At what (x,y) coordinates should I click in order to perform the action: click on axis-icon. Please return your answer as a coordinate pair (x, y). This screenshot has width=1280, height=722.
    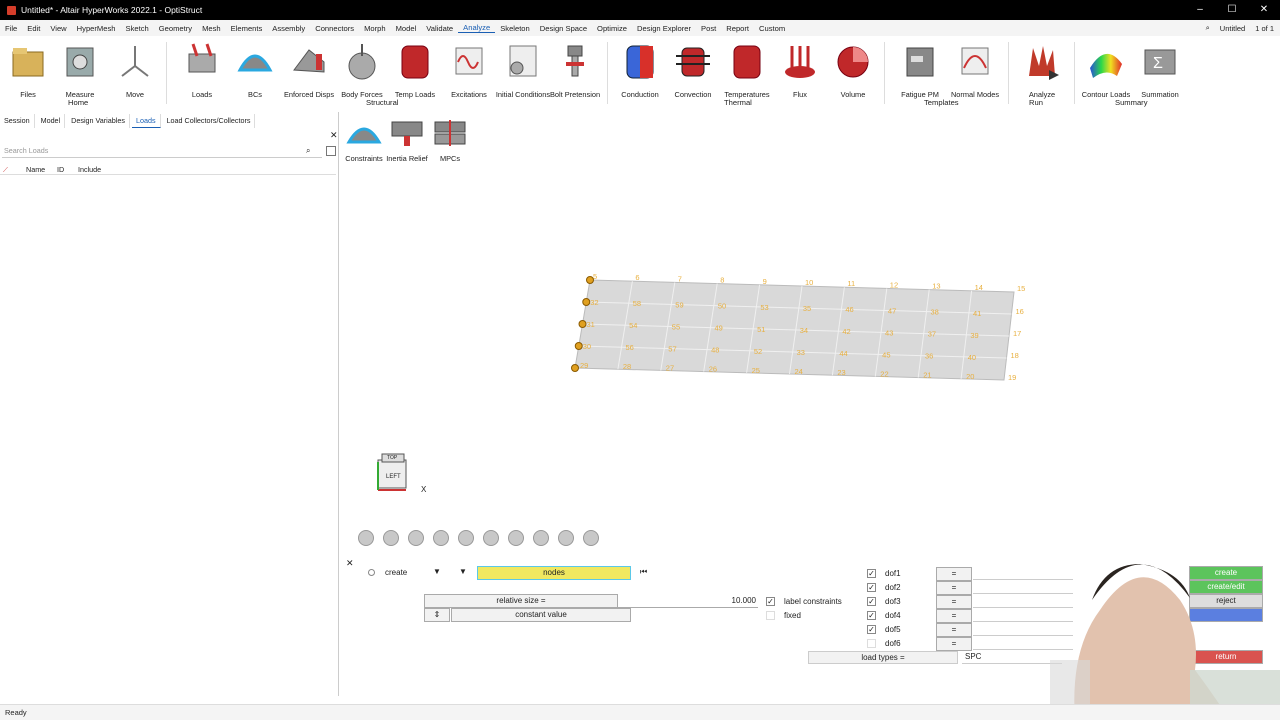
    Looking at the image, I should click on (516, 538).